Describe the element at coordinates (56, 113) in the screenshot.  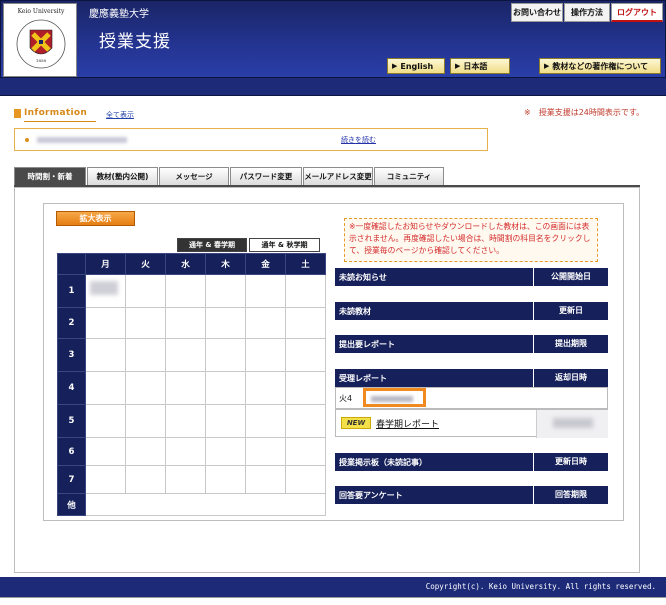
I see `information-title: Information` at that location.